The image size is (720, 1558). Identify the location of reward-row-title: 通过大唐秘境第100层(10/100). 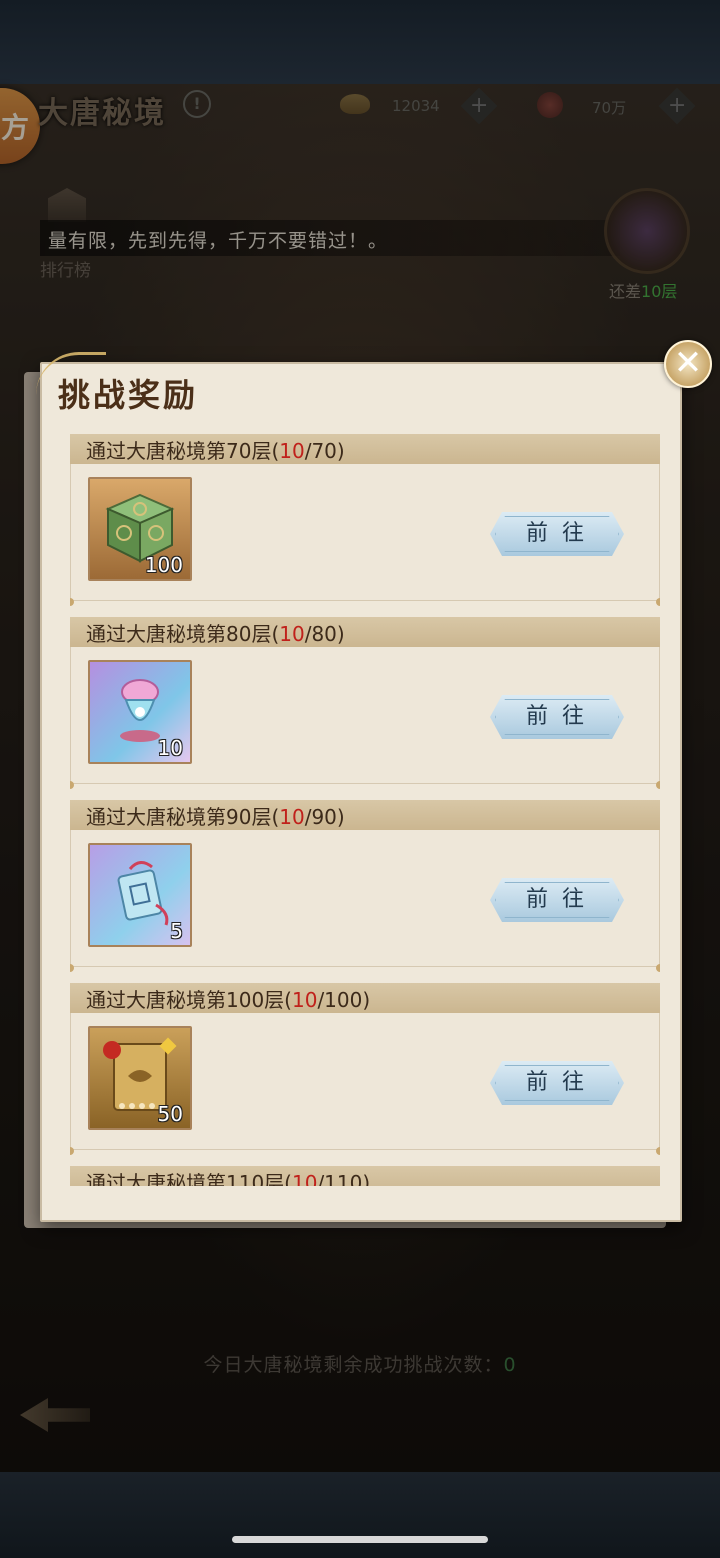
(228, 998).